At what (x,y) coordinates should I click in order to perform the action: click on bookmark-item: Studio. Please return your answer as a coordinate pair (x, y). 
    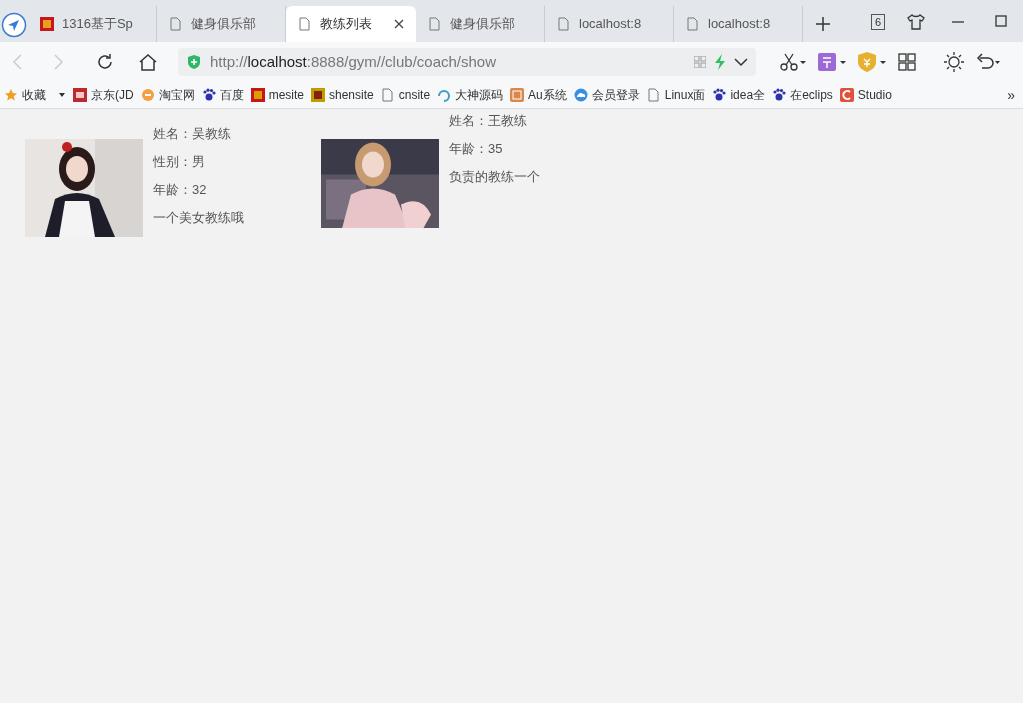
    Looking at the image, I should click on (865, 95).